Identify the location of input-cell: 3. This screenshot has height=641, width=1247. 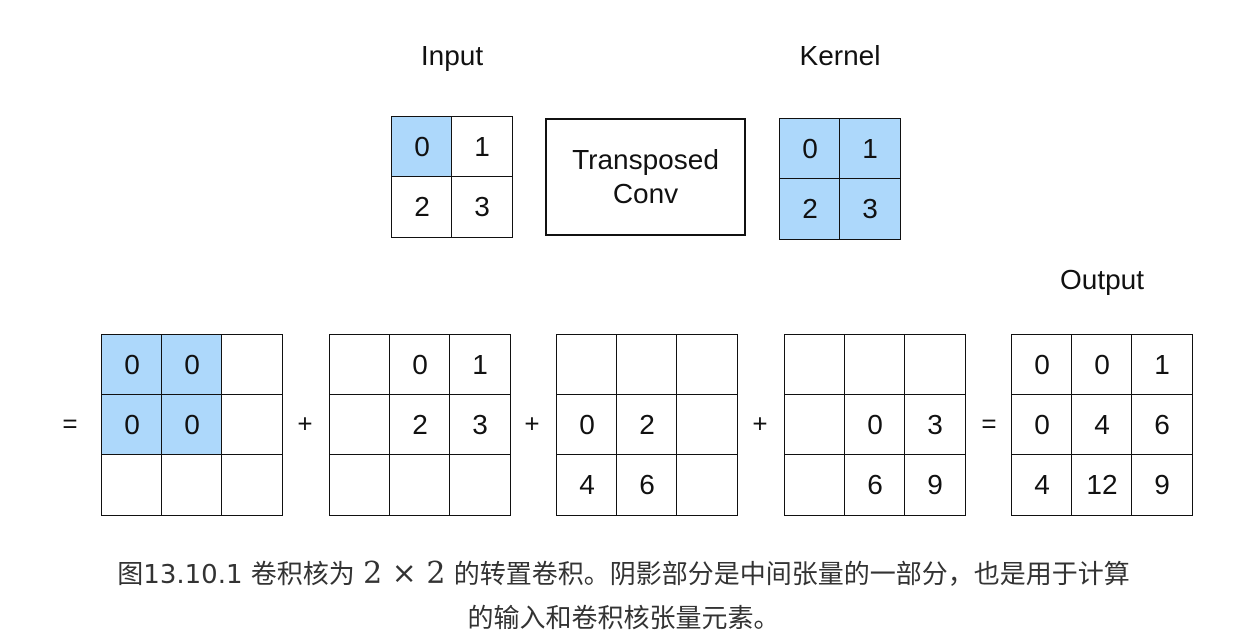
(482, 207).